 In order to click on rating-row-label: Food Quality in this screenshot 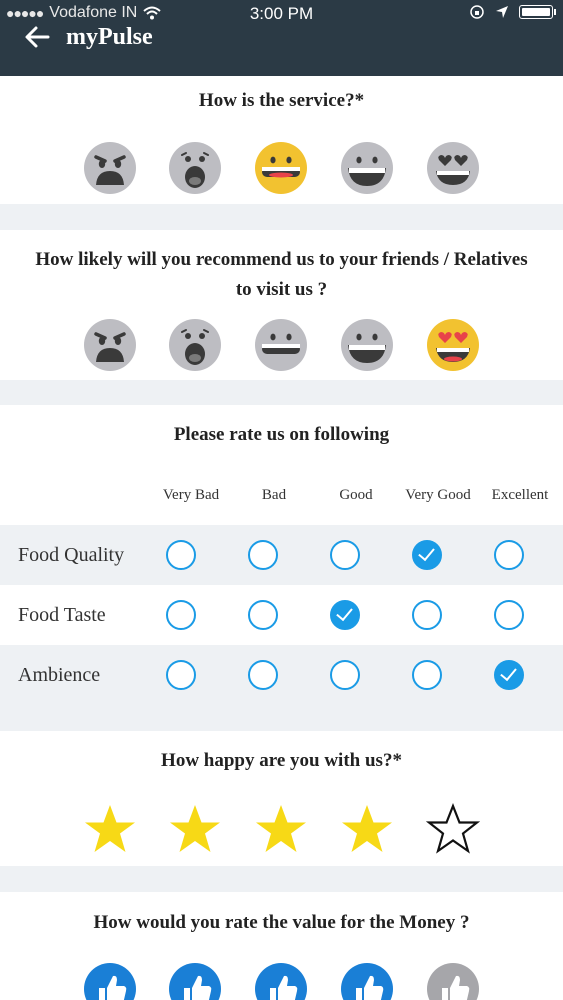, I will do `click(71, 555)`.